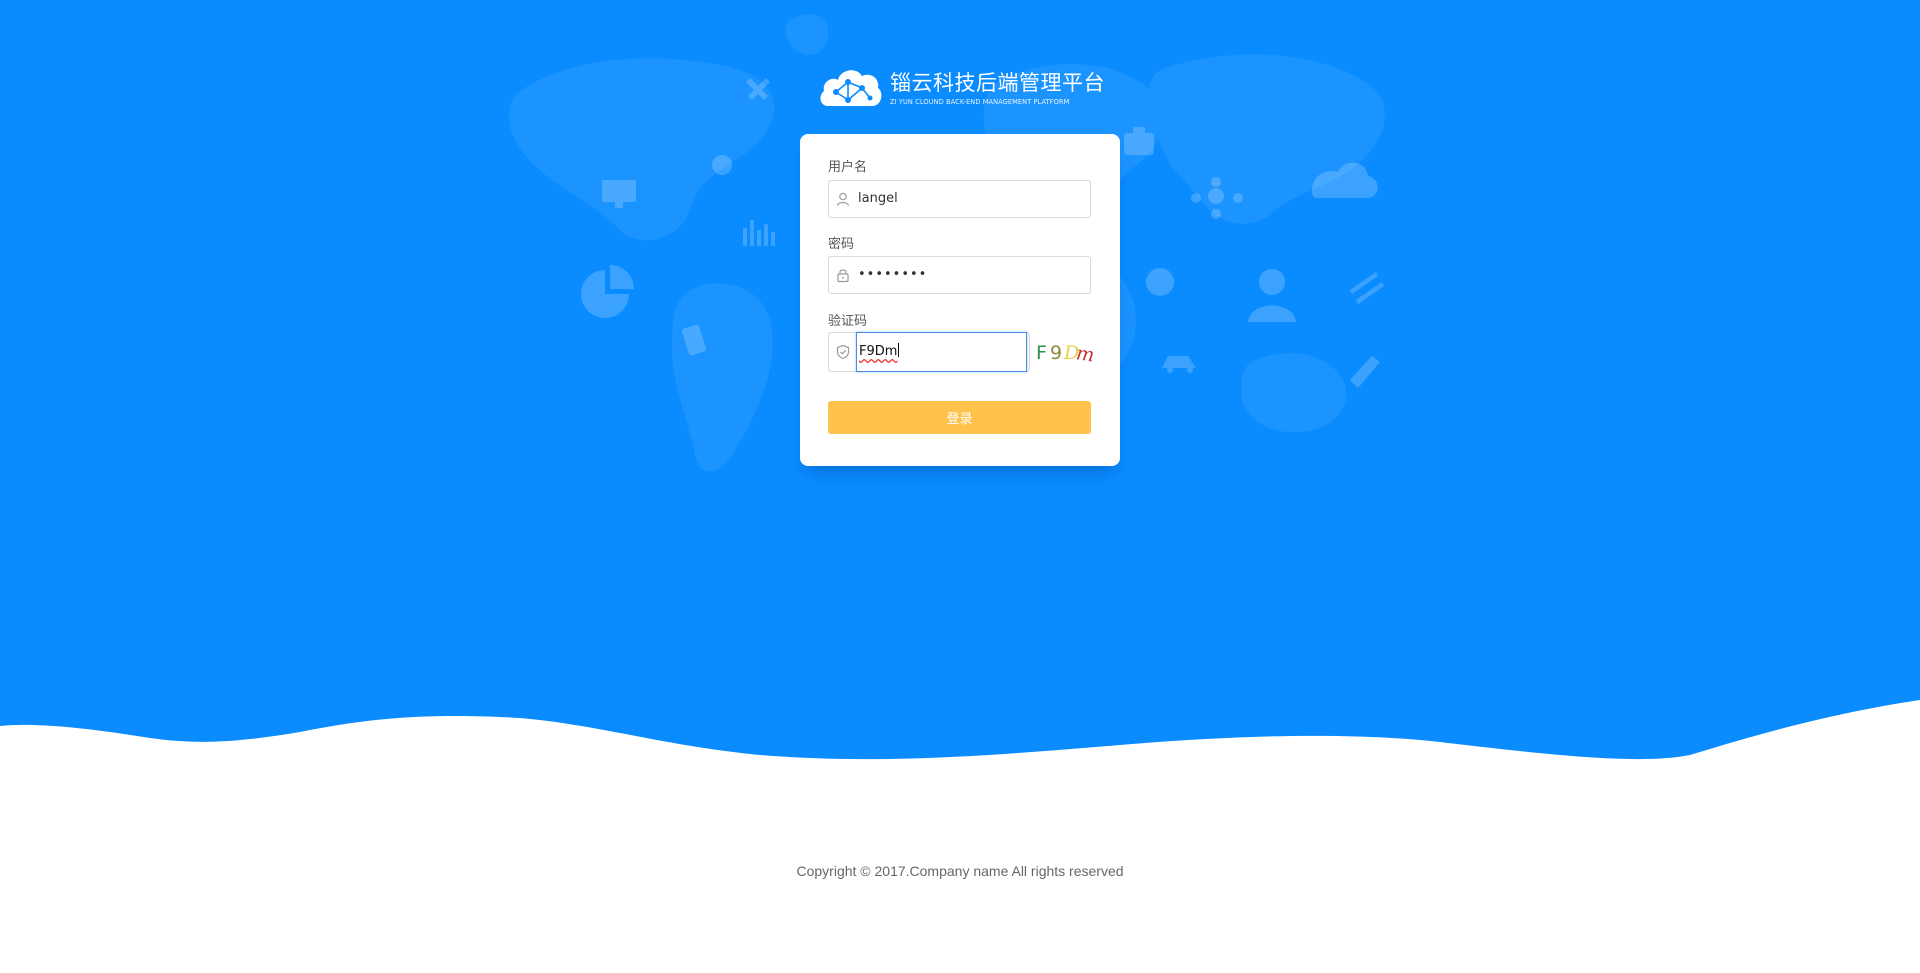  I want to click on cloud-network-icon, so click(851, 88).